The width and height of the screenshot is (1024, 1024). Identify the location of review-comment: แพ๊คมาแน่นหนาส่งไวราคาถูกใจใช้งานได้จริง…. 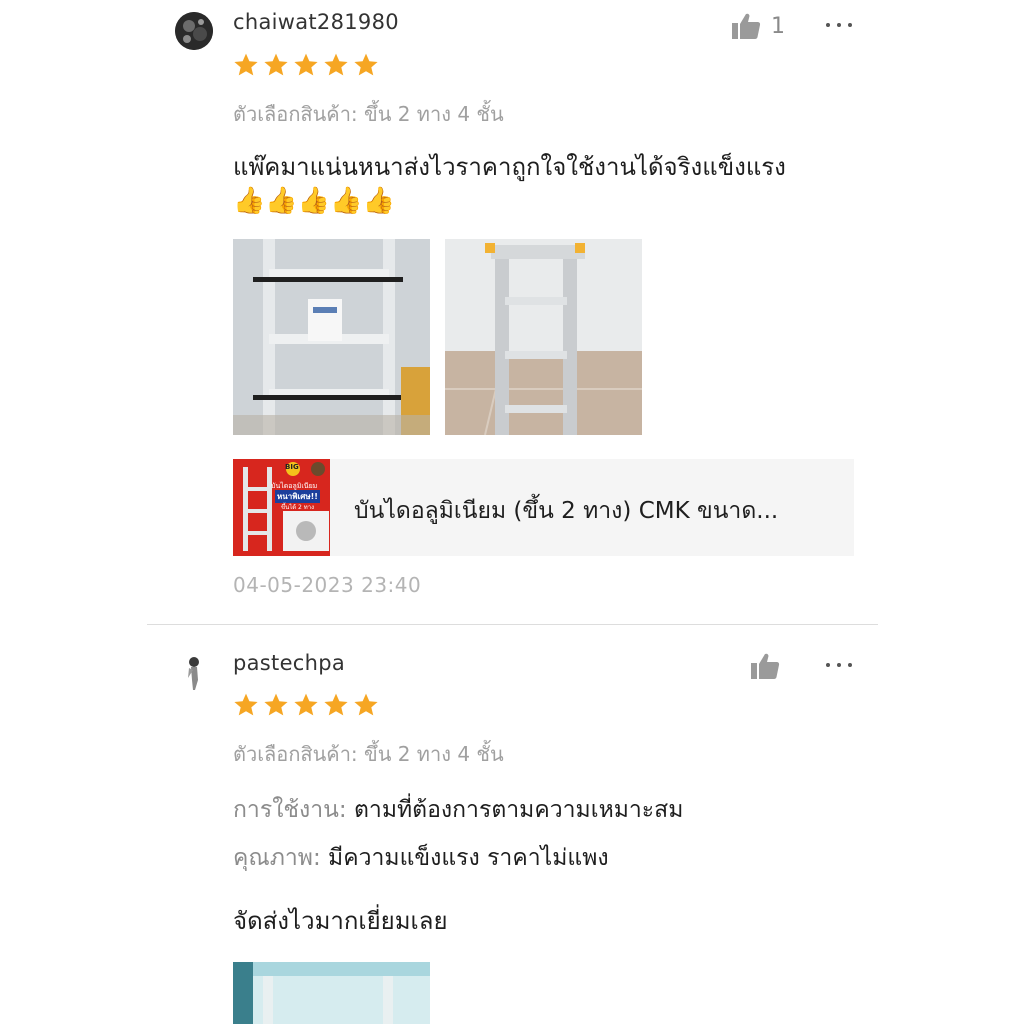
(509, 167).